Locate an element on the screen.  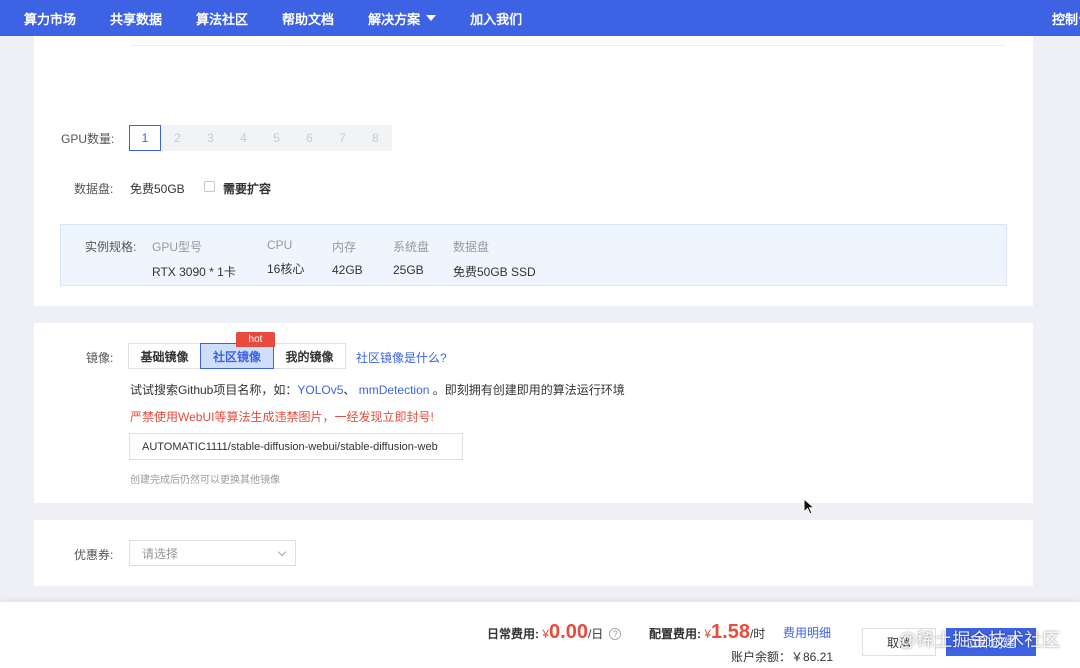
coupon-card: 优惠券: 请选择 is located at coordinates (533, 553).